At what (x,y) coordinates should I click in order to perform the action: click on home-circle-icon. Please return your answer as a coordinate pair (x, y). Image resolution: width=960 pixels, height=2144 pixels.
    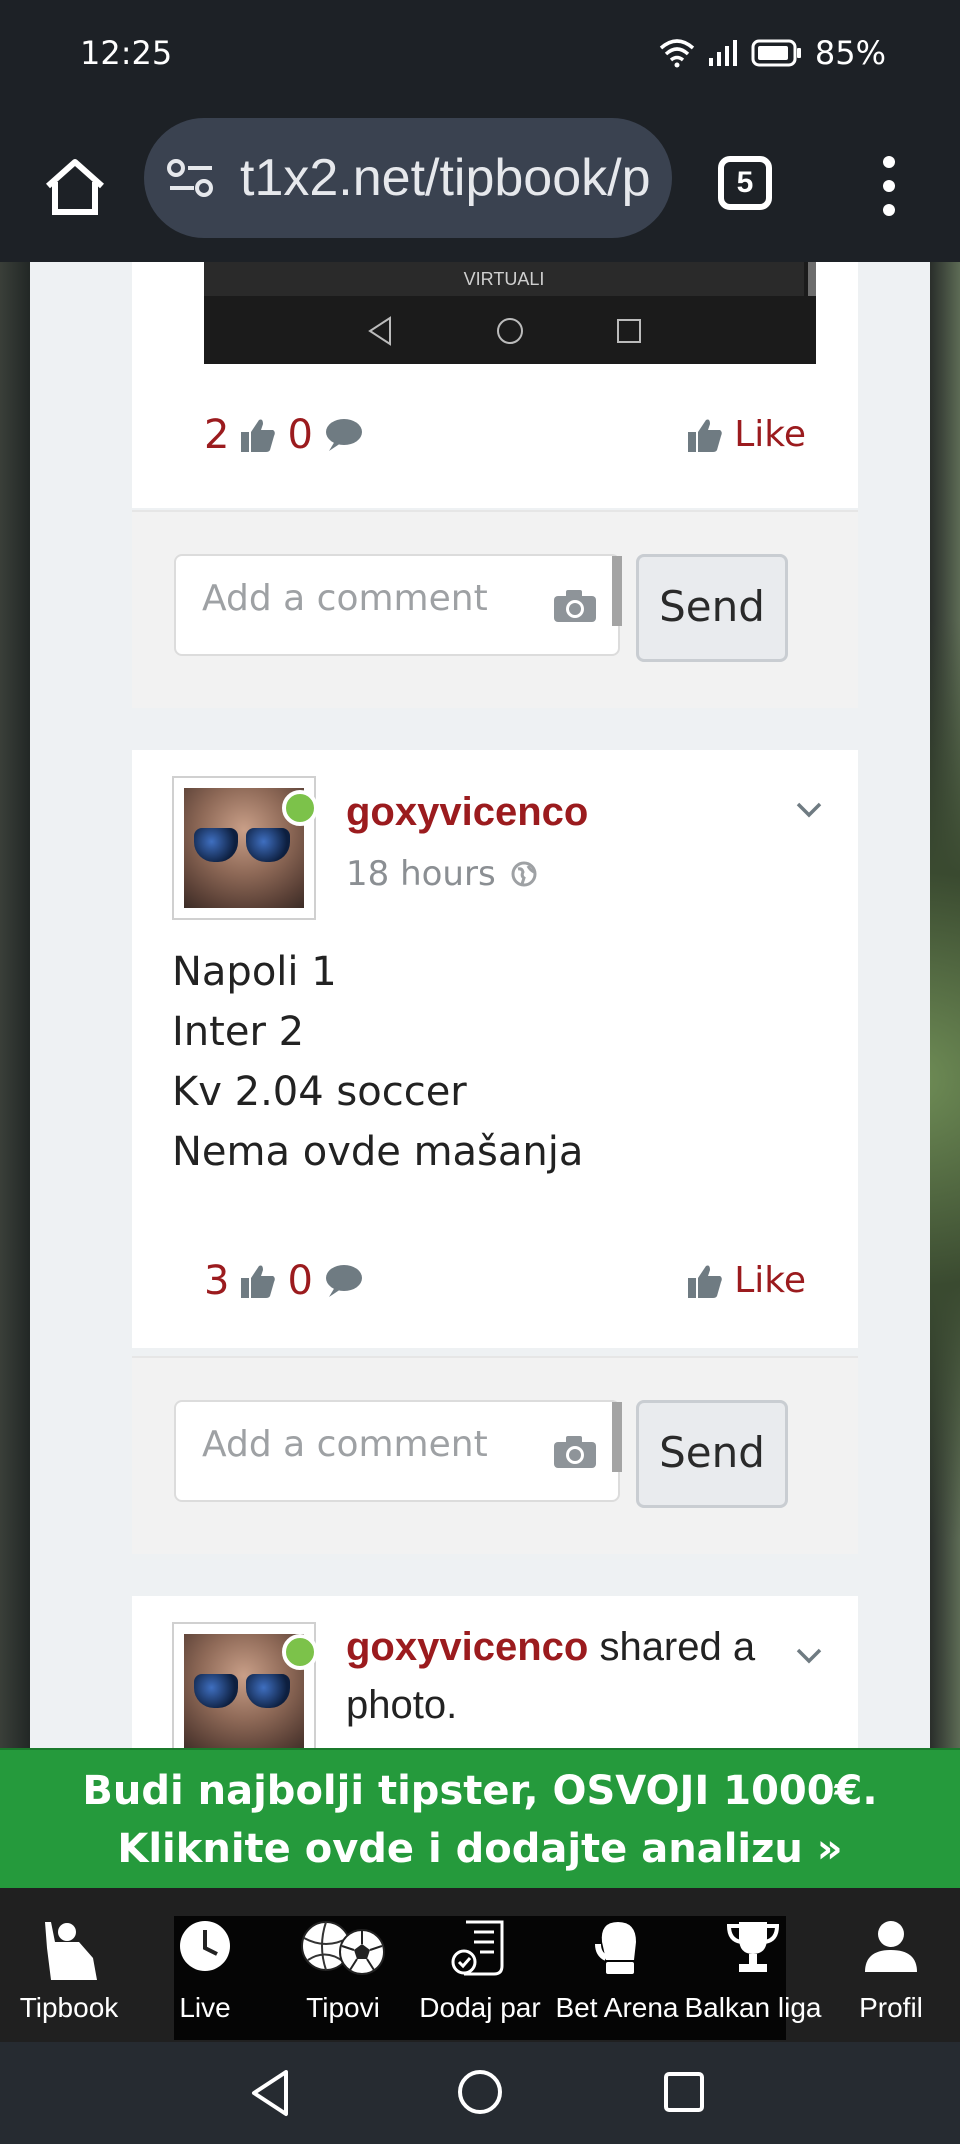
    Looking at the image, I should click on (480, 2092).